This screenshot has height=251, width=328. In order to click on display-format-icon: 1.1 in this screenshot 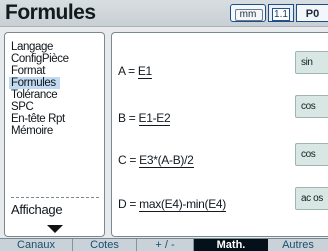, I will do `click(281, 14)`.